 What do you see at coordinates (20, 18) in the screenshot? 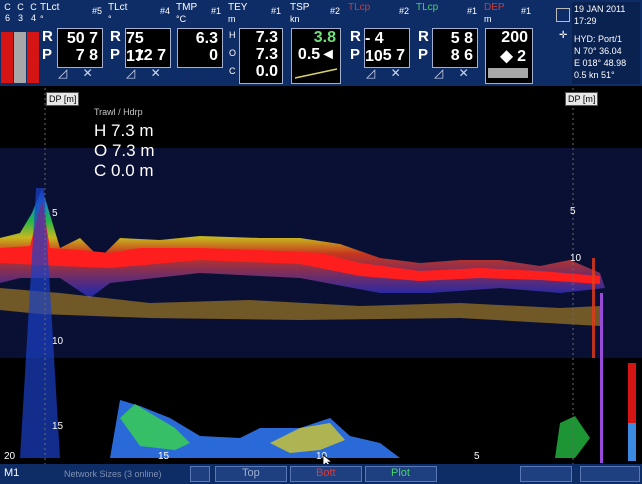
I see `gauge-label: 3` at bounding box center [20, 18].